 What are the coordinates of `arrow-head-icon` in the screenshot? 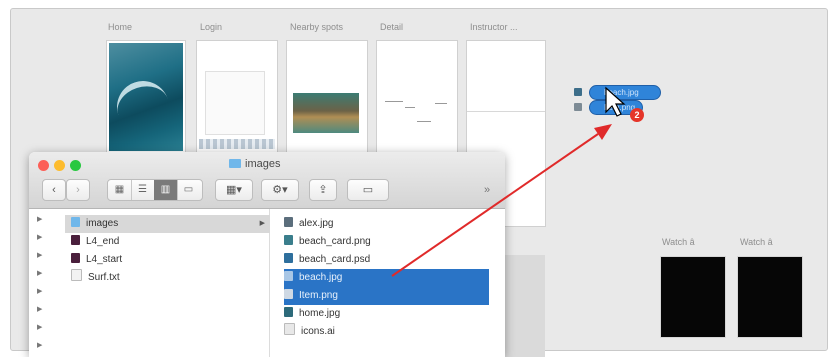 It's located at (603, 132).